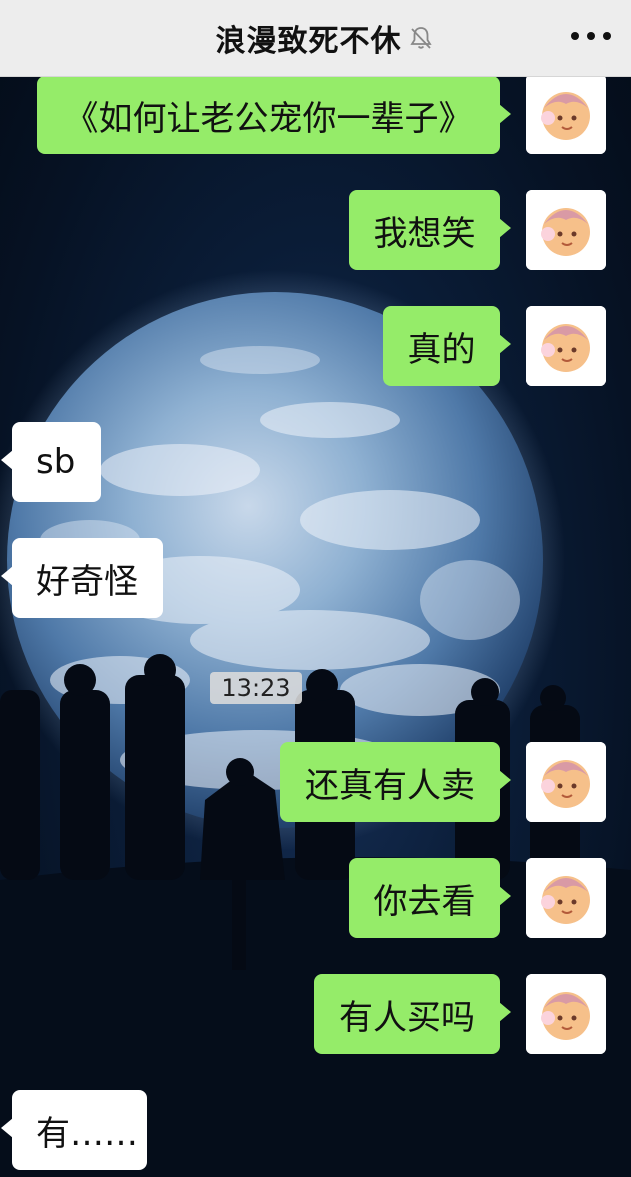  Describe the element at coordinates (591, 36) in the screenshot. I see `more-dots-icon` at that location.